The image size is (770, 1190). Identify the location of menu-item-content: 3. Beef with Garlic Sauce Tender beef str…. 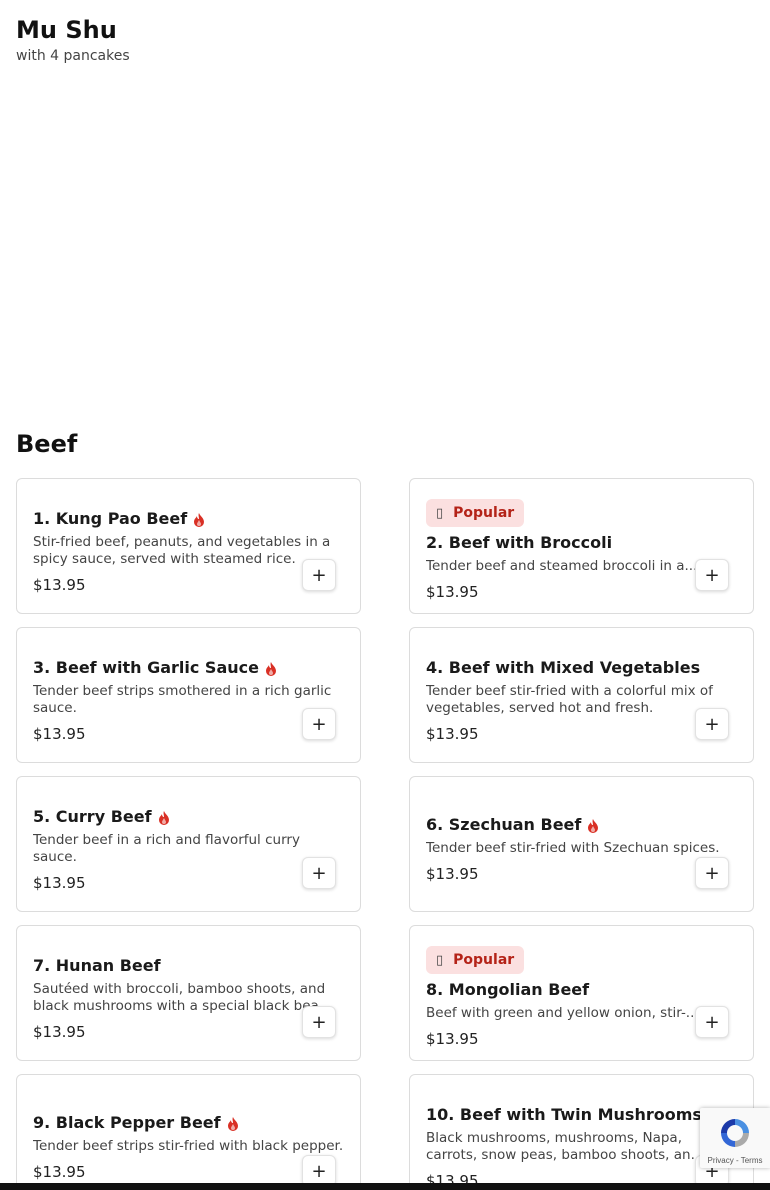
(188, 699).